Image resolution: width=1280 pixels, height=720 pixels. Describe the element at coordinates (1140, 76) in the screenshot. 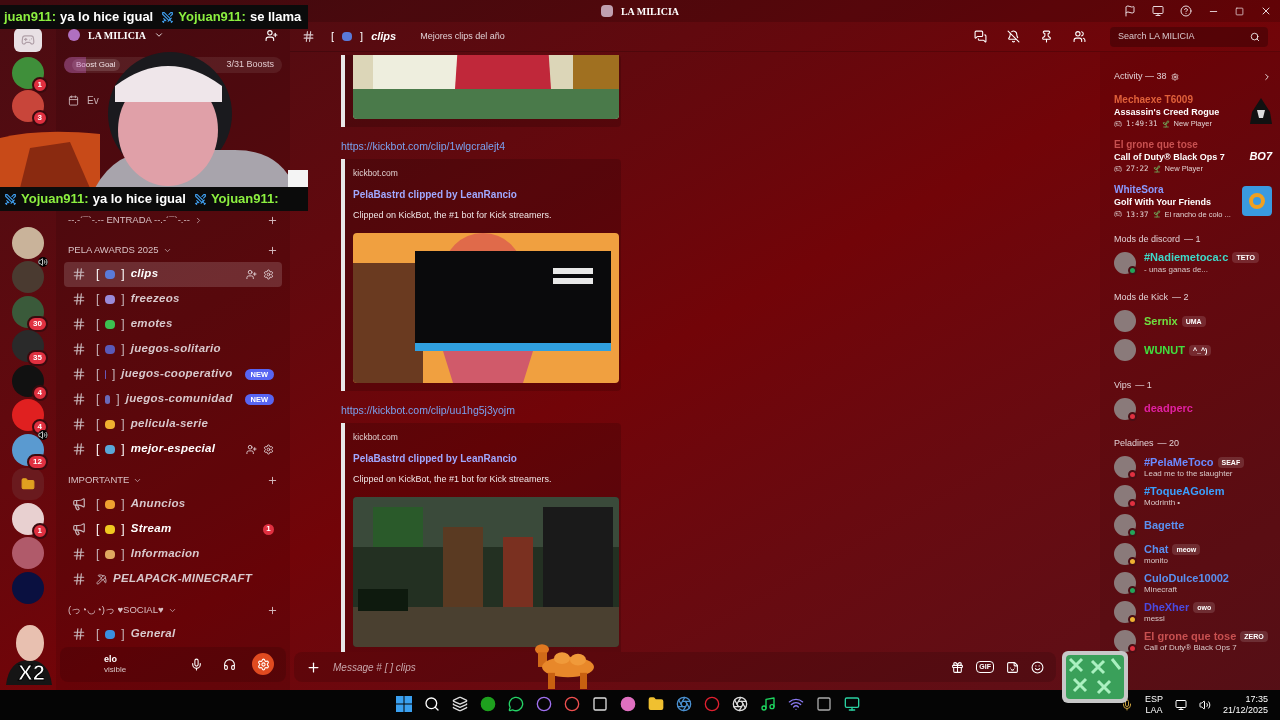

I see `section-title: Activity — 38` at that location.